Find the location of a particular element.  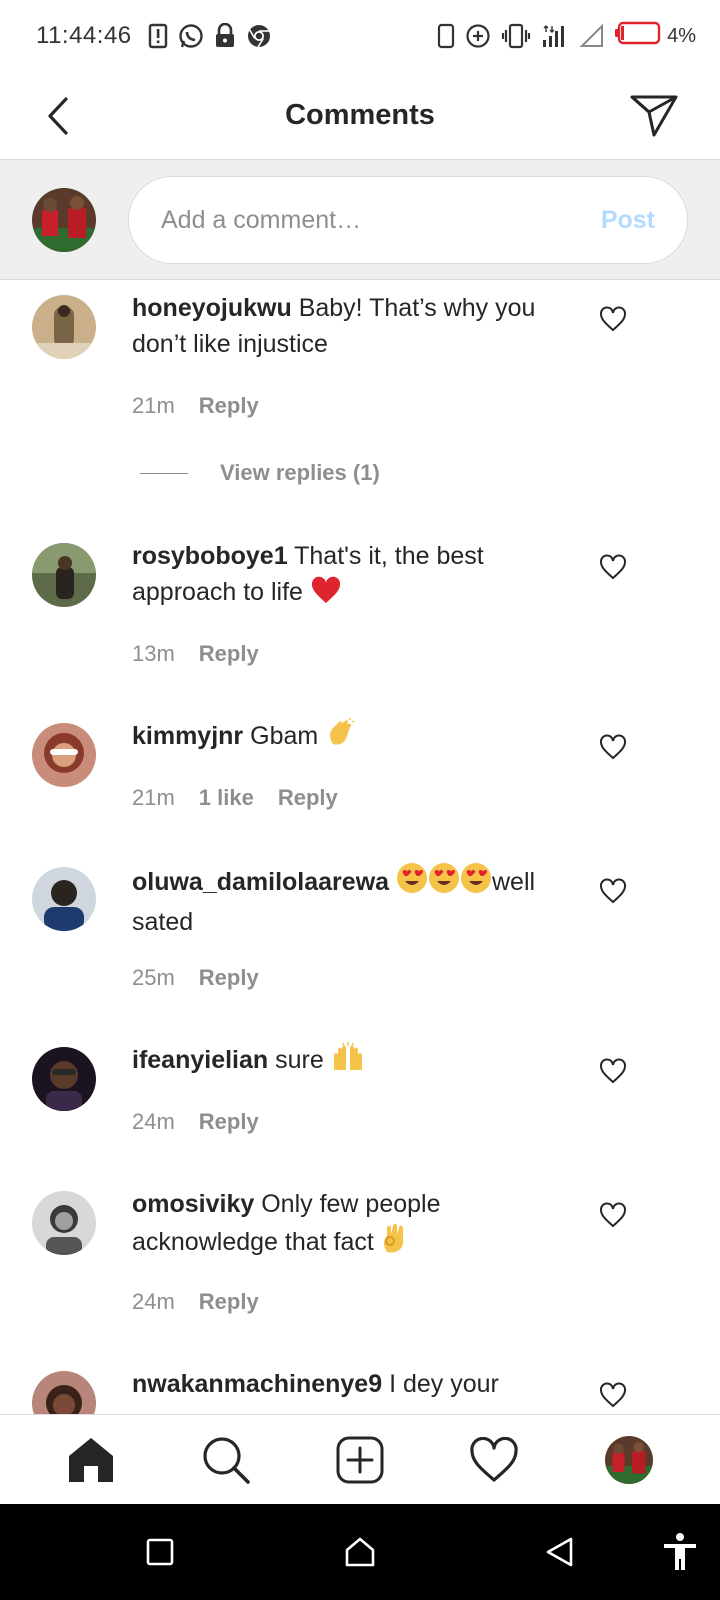

add-post-icon is located at coordinates (360, 1459).